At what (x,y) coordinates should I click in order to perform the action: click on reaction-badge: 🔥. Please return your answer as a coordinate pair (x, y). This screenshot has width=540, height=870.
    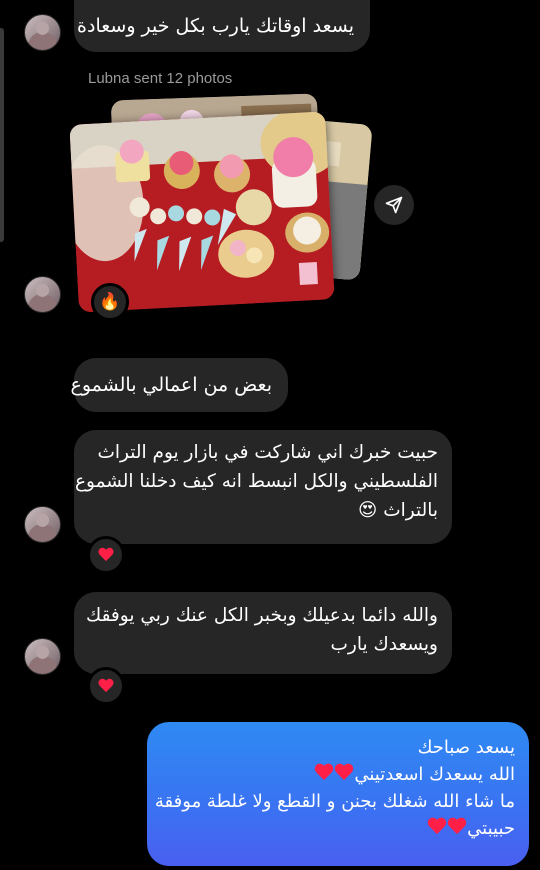
    Looking at the image, I should click on (110, 302).